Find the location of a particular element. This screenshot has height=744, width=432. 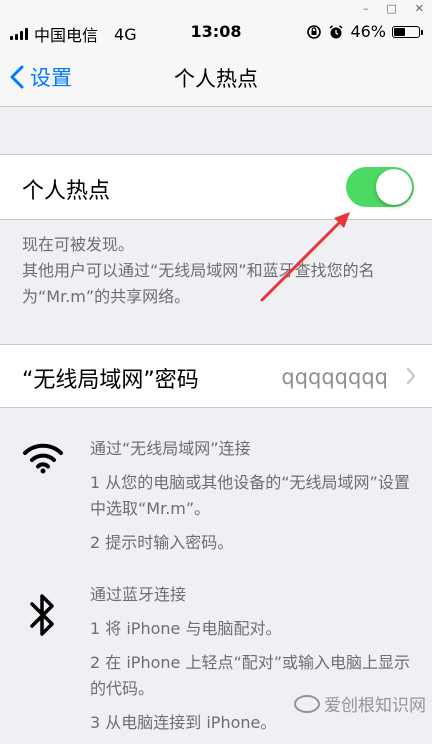

watermark: 爱创根知识网 is located at coordinates (360, 703).